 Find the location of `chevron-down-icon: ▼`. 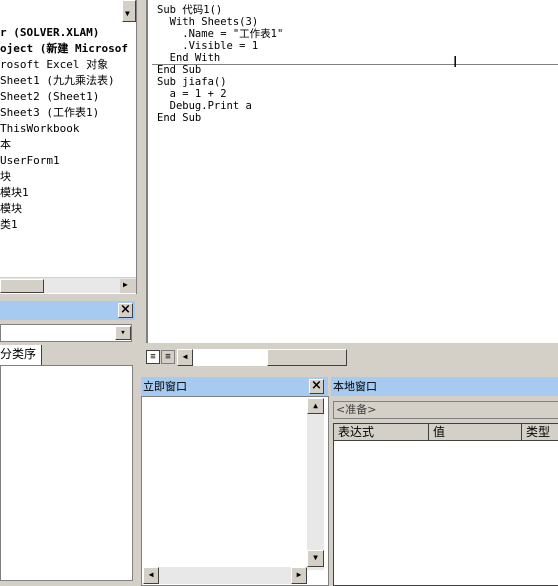

chevron-down-icon: ▼ is located at coordinates (127, 13).